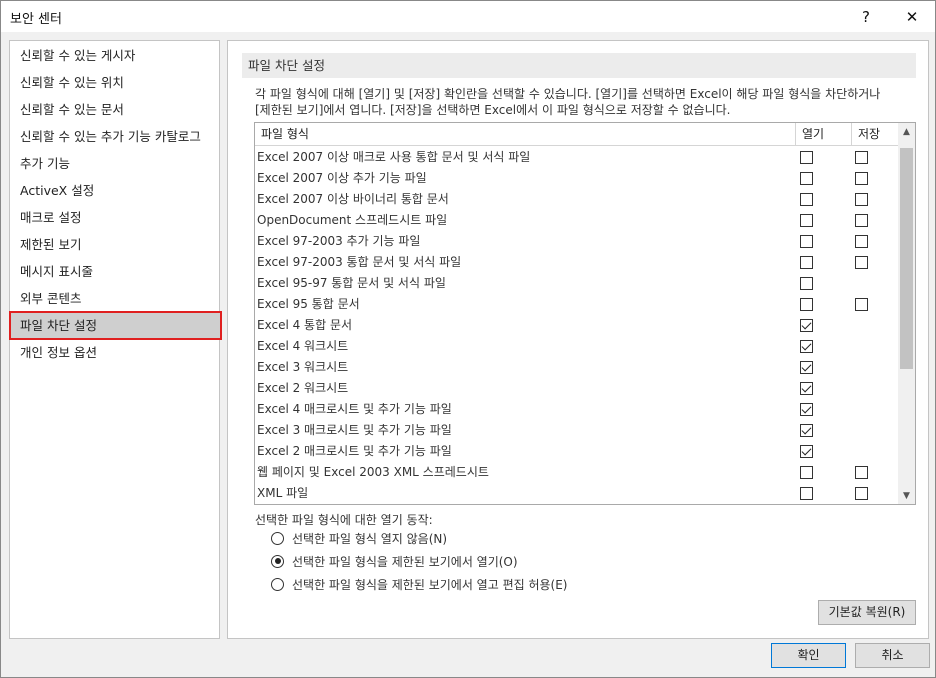 The height and width of the screenshot is (678, 936). What do you see at coordinates (576, 451) in the screenshot?
I see `table-row: Excel 2 매크로시트 및 추가 기능 파일` at bounding box center [576, 451].